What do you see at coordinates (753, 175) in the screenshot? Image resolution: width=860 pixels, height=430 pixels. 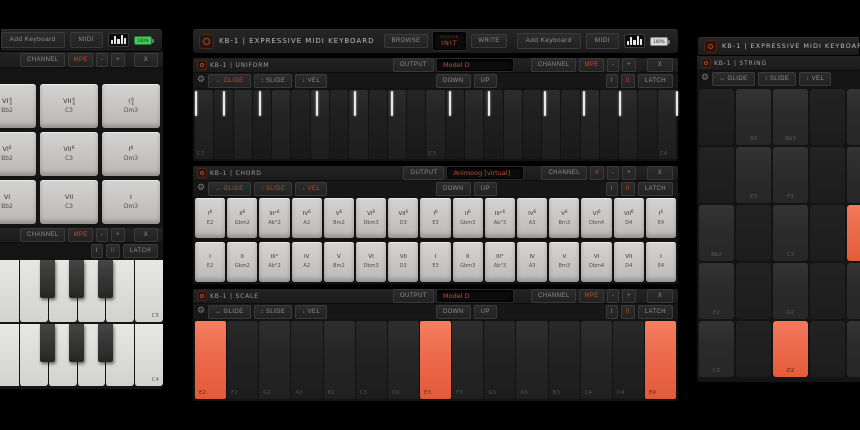 I see `string-pad: E3` at bounding box center [753, 175].